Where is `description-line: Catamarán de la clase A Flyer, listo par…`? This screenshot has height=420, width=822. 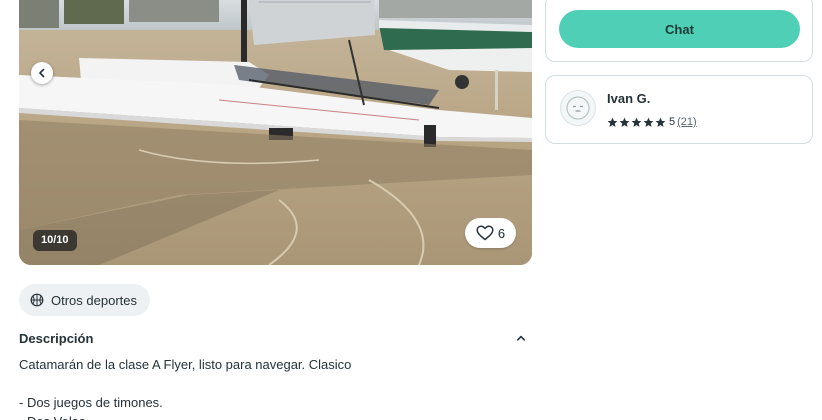 description-line: Catamarán de la clase A Flyer, listo par… is located at coordinates (185, 364).